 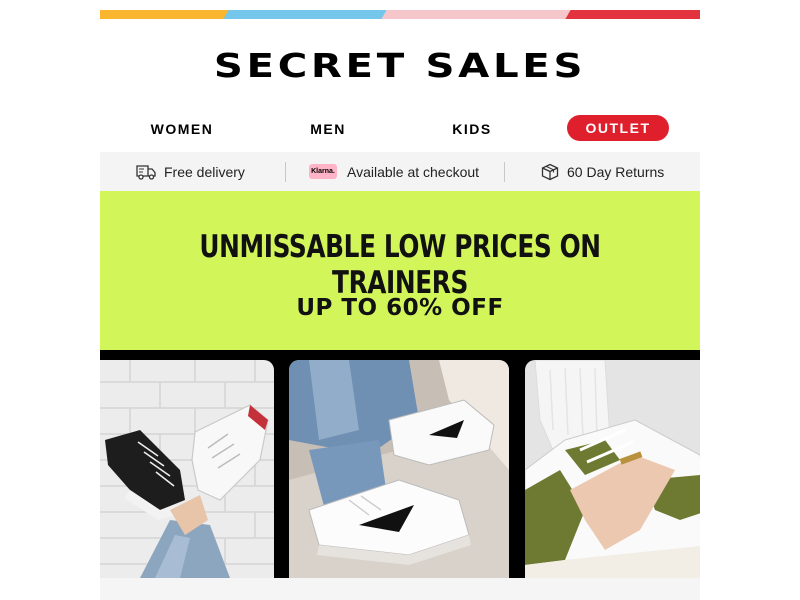 What do you see at coordinates (204, 171) in the screenshot?
I see `benefit-label: Free delivery` at bounding box center [204, 171].